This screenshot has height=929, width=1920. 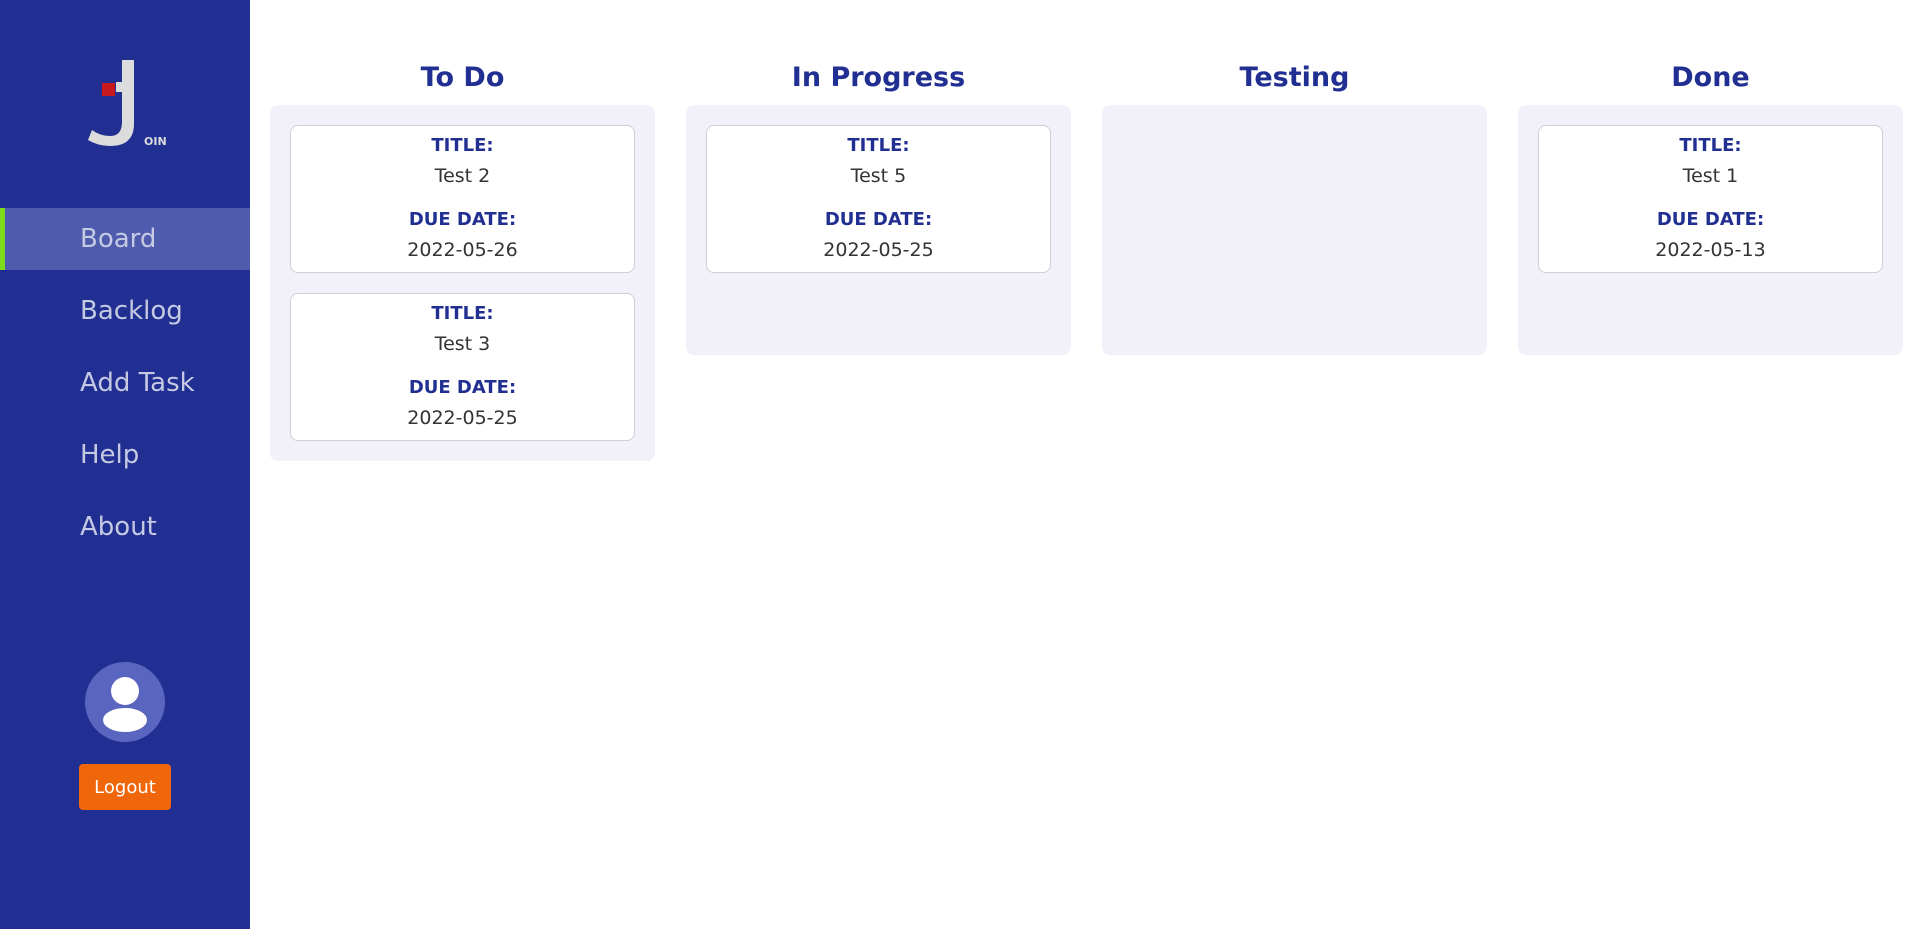 What do you see at coordinates (878, 77) in the screenshot?
I see `column-title: In Progress` at bounding box center [878, 77].